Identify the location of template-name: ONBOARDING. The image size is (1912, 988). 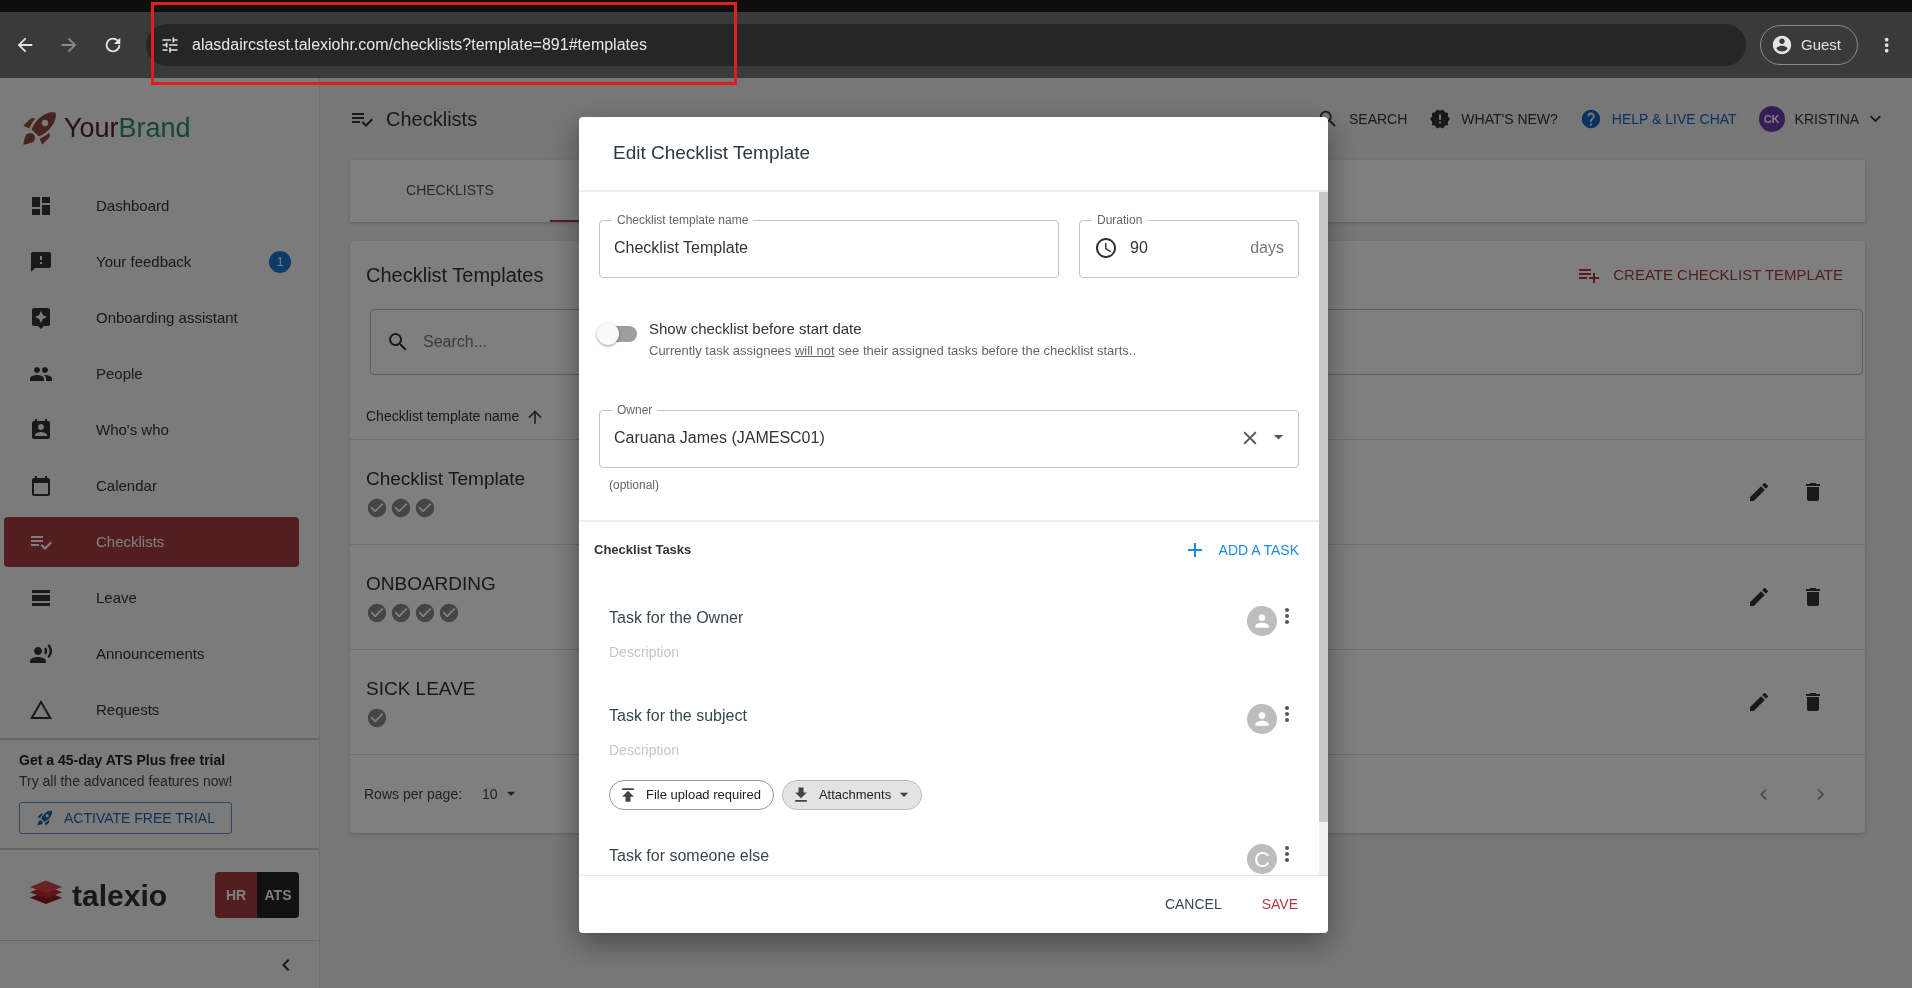
(431, 583).